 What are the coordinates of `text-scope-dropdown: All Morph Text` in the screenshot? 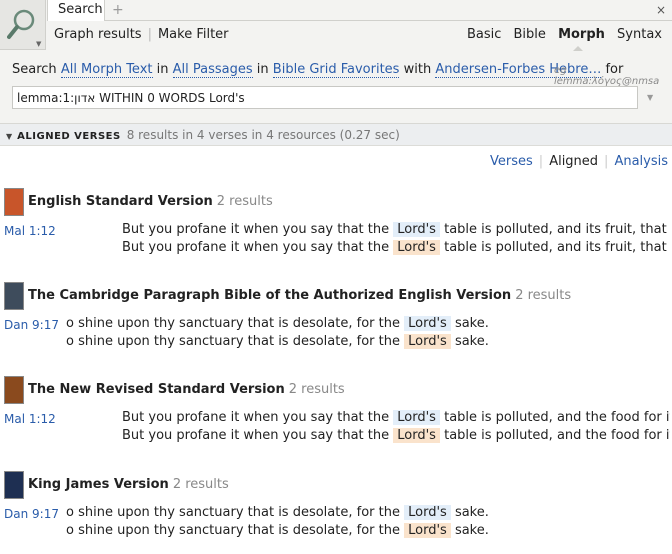 It's located at (106, 70).